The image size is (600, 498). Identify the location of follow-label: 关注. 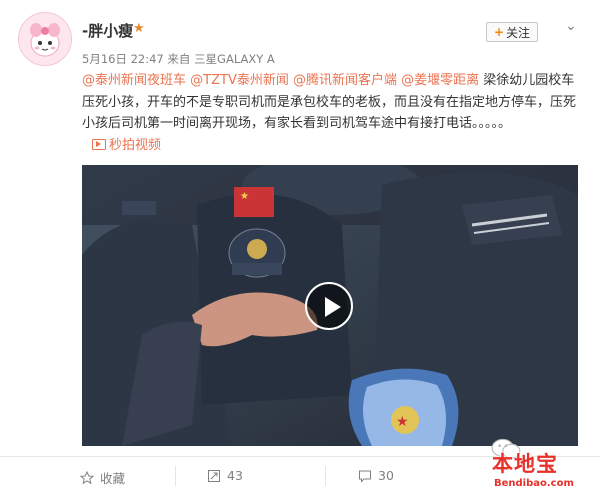
(518, 32).